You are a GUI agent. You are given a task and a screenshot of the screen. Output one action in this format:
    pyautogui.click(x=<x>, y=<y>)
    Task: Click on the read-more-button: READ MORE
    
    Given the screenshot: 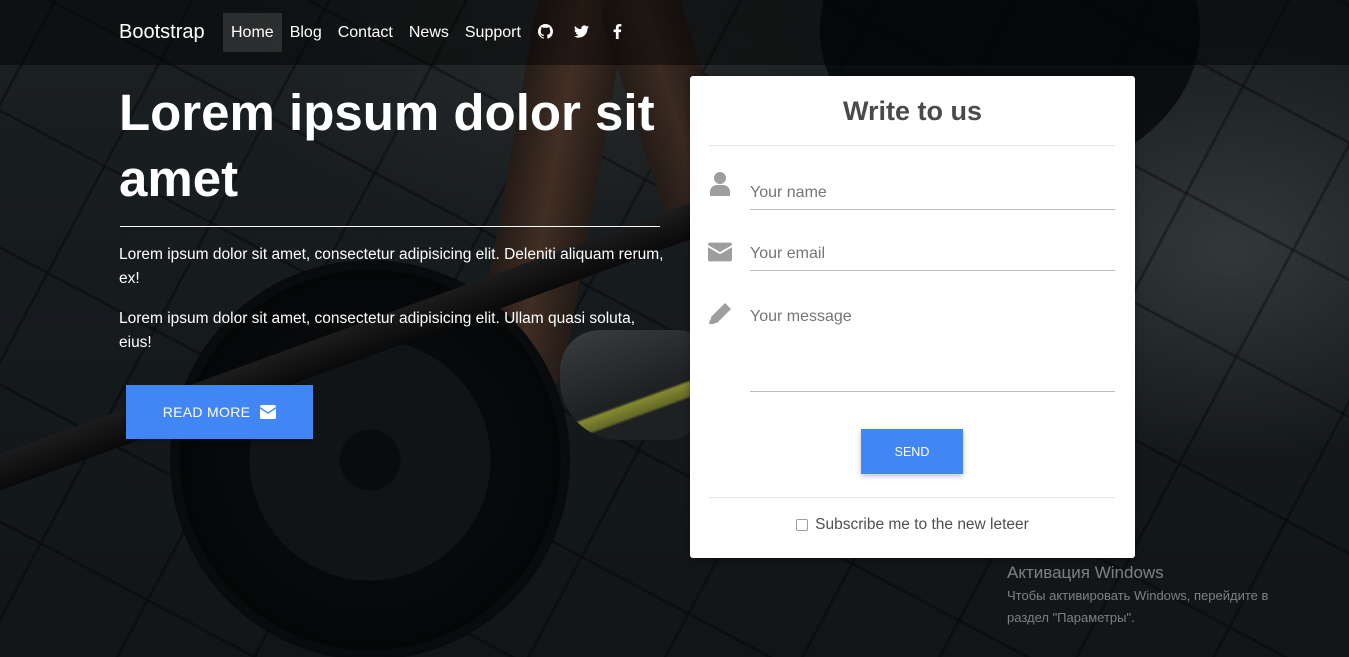 What is the action you would take?
    pyautogui.click(x=219, y=412)
    